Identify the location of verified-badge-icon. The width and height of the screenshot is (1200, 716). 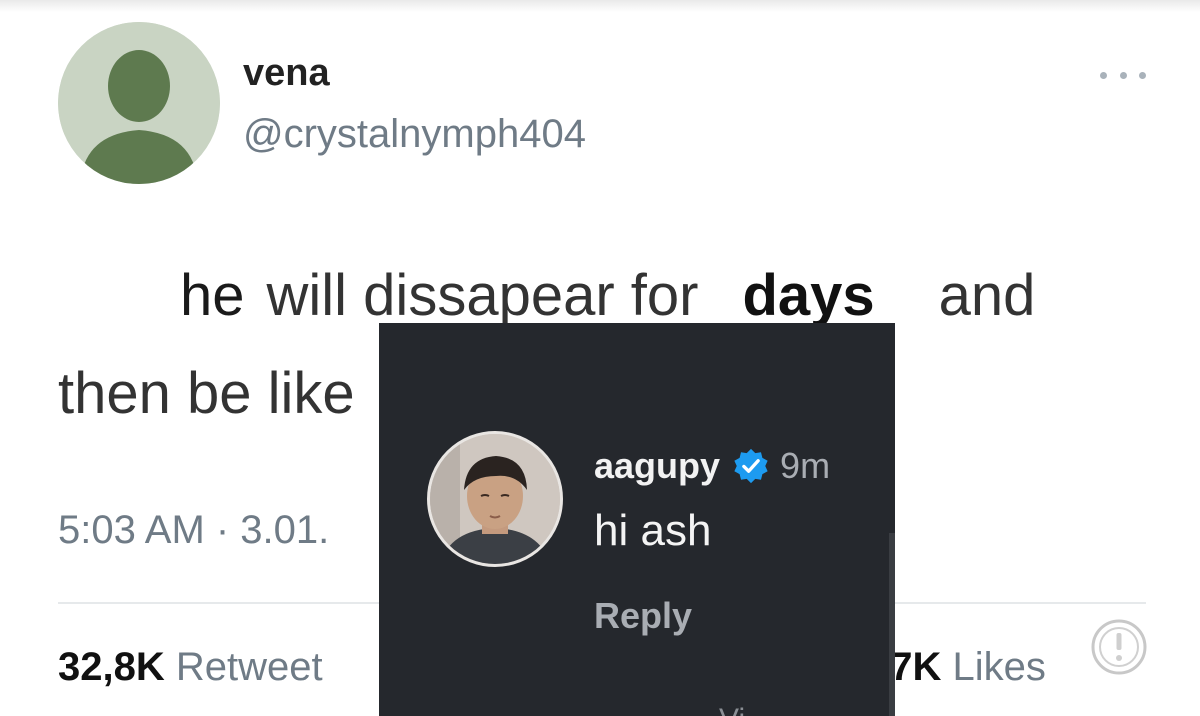
(751, 466).